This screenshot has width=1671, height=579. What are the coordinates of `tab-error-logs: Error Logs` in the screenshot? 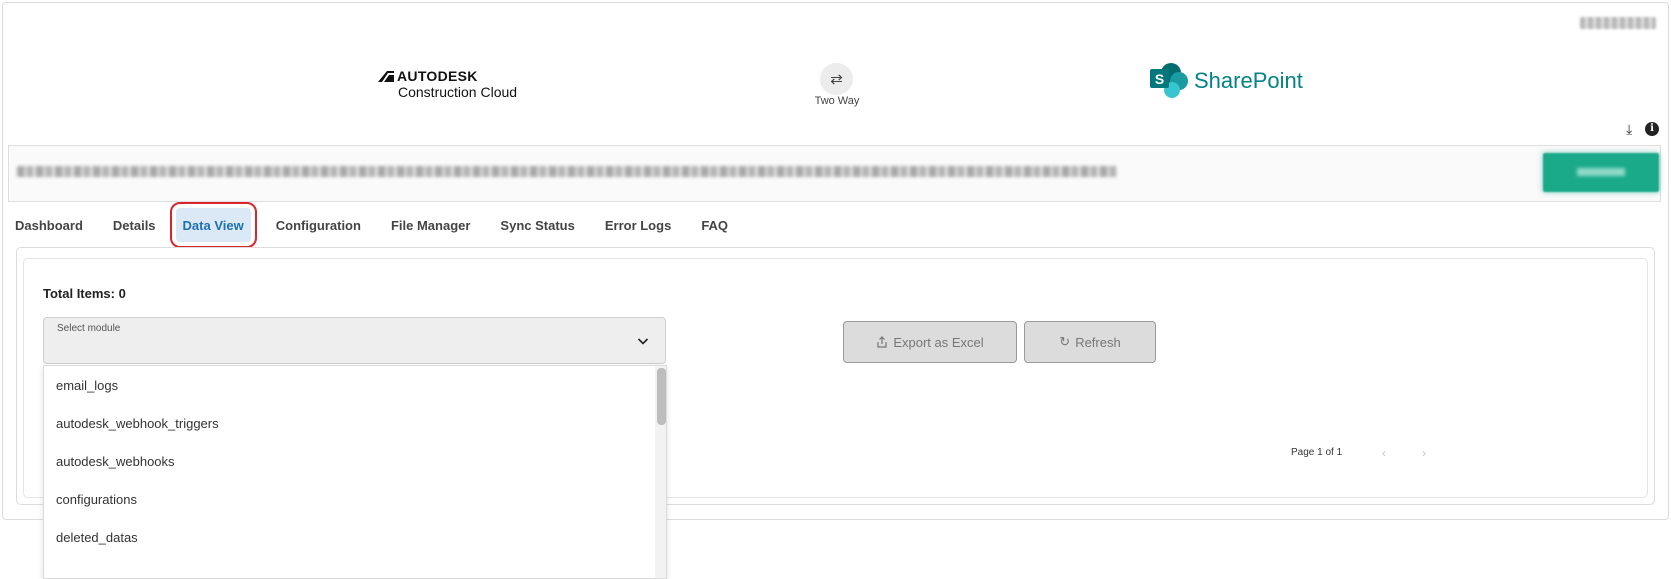 It's located at (638, 225).